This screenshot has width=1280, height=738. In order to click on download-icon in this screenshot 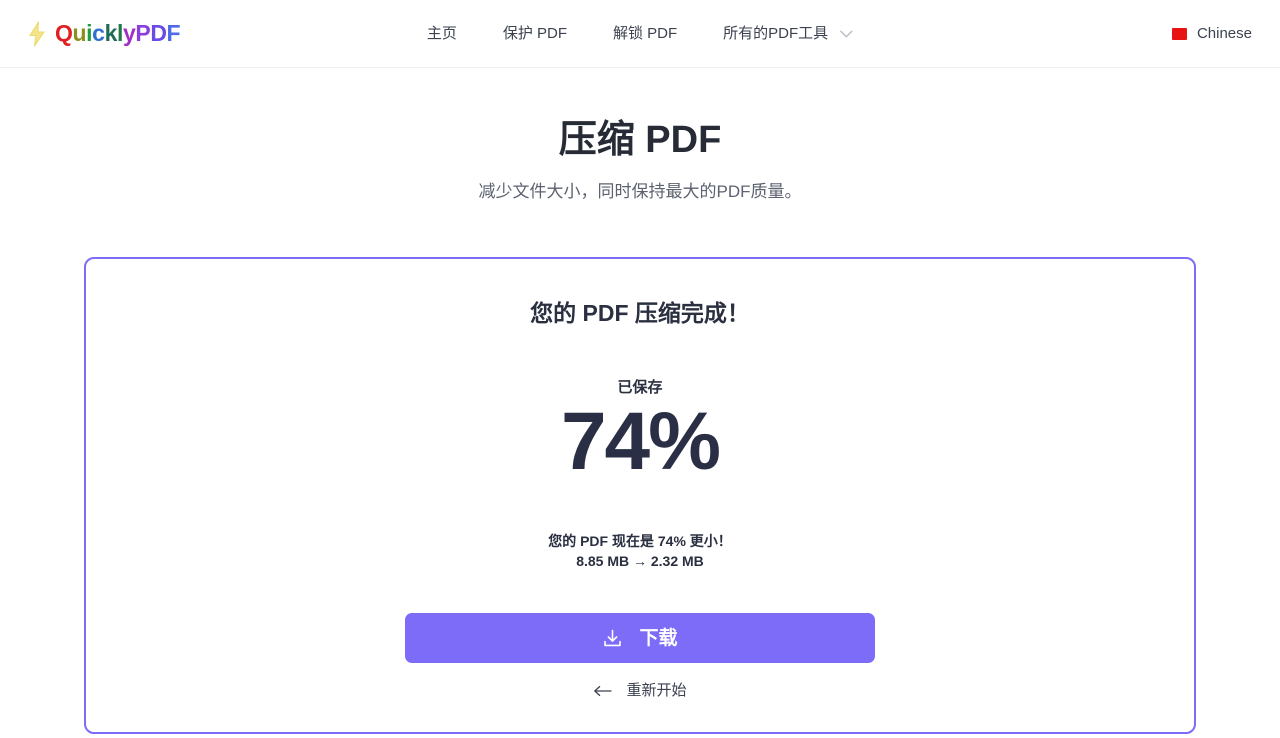, I will do `click(612, 638)`.